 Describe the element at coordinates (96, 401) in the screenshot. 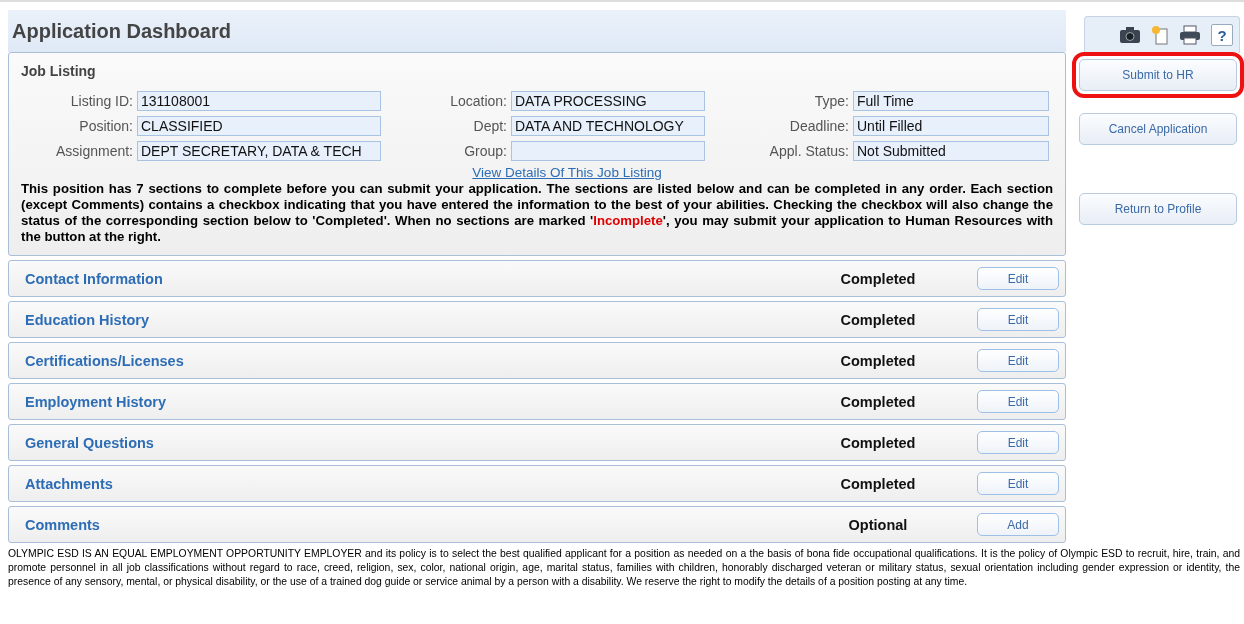

I see `section-name: Employment History` at that location.